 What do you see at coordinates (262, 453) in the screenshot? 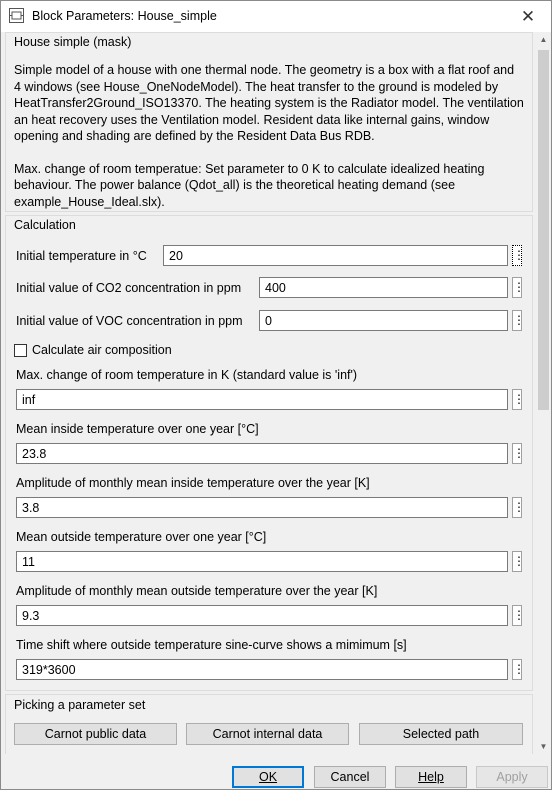
I see `mean-inside-input` at bounding box center [262, 453].